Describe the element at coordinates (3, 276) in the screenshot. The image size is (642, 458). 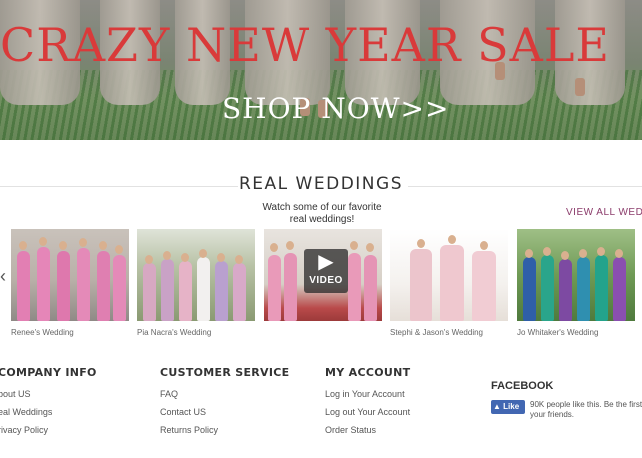
I see `chevron-left-icon: ‹` at that location.